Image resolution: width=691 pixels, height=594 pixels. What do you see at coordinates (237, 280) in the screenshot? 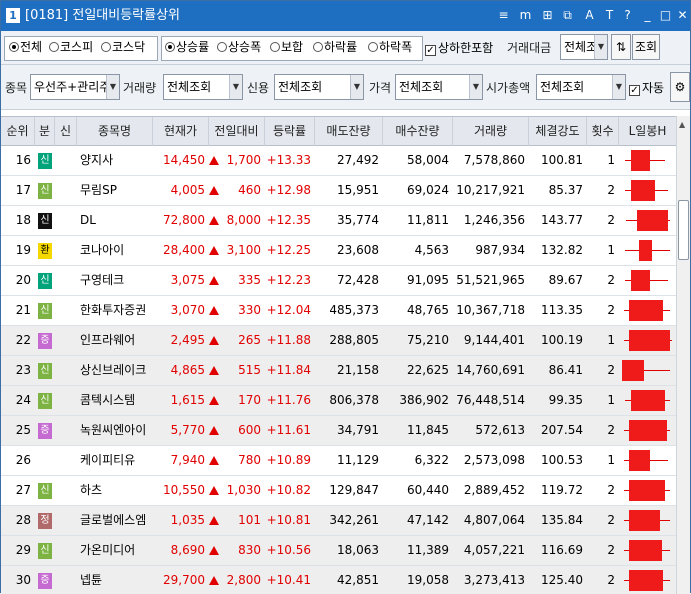
I see `cell-change: 335` at bounding box center [237, 280].